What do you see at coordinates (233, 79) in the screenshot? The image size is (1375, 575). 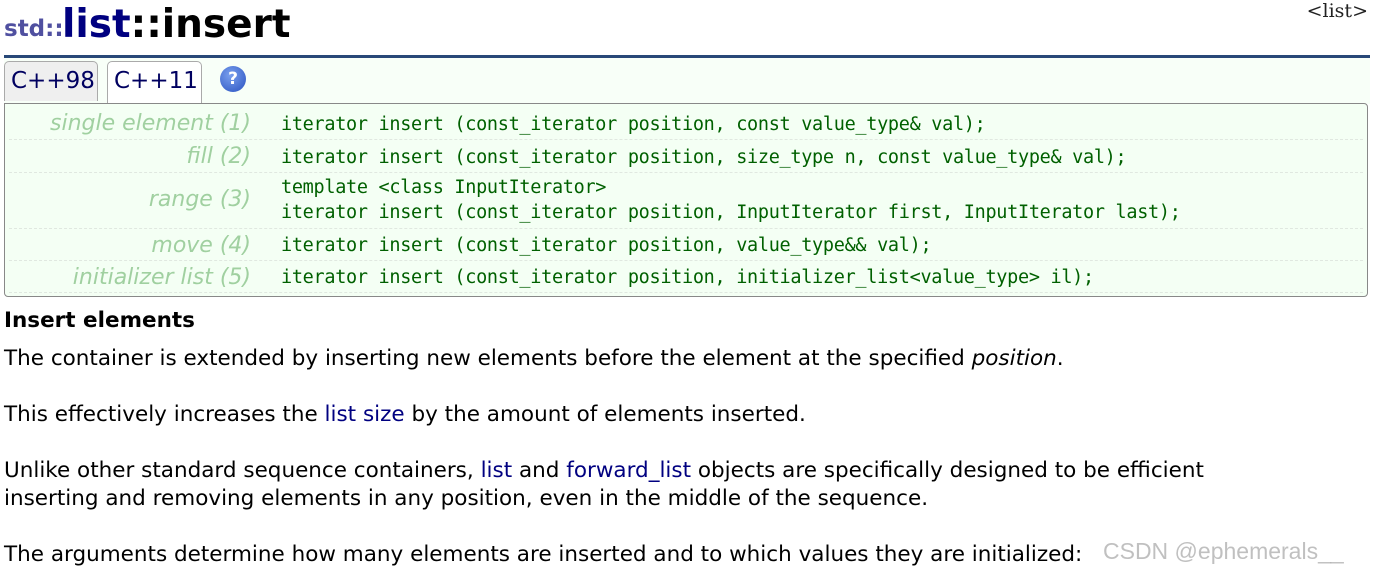 I see `help-icon: ?` at bounding box center [233, 79].